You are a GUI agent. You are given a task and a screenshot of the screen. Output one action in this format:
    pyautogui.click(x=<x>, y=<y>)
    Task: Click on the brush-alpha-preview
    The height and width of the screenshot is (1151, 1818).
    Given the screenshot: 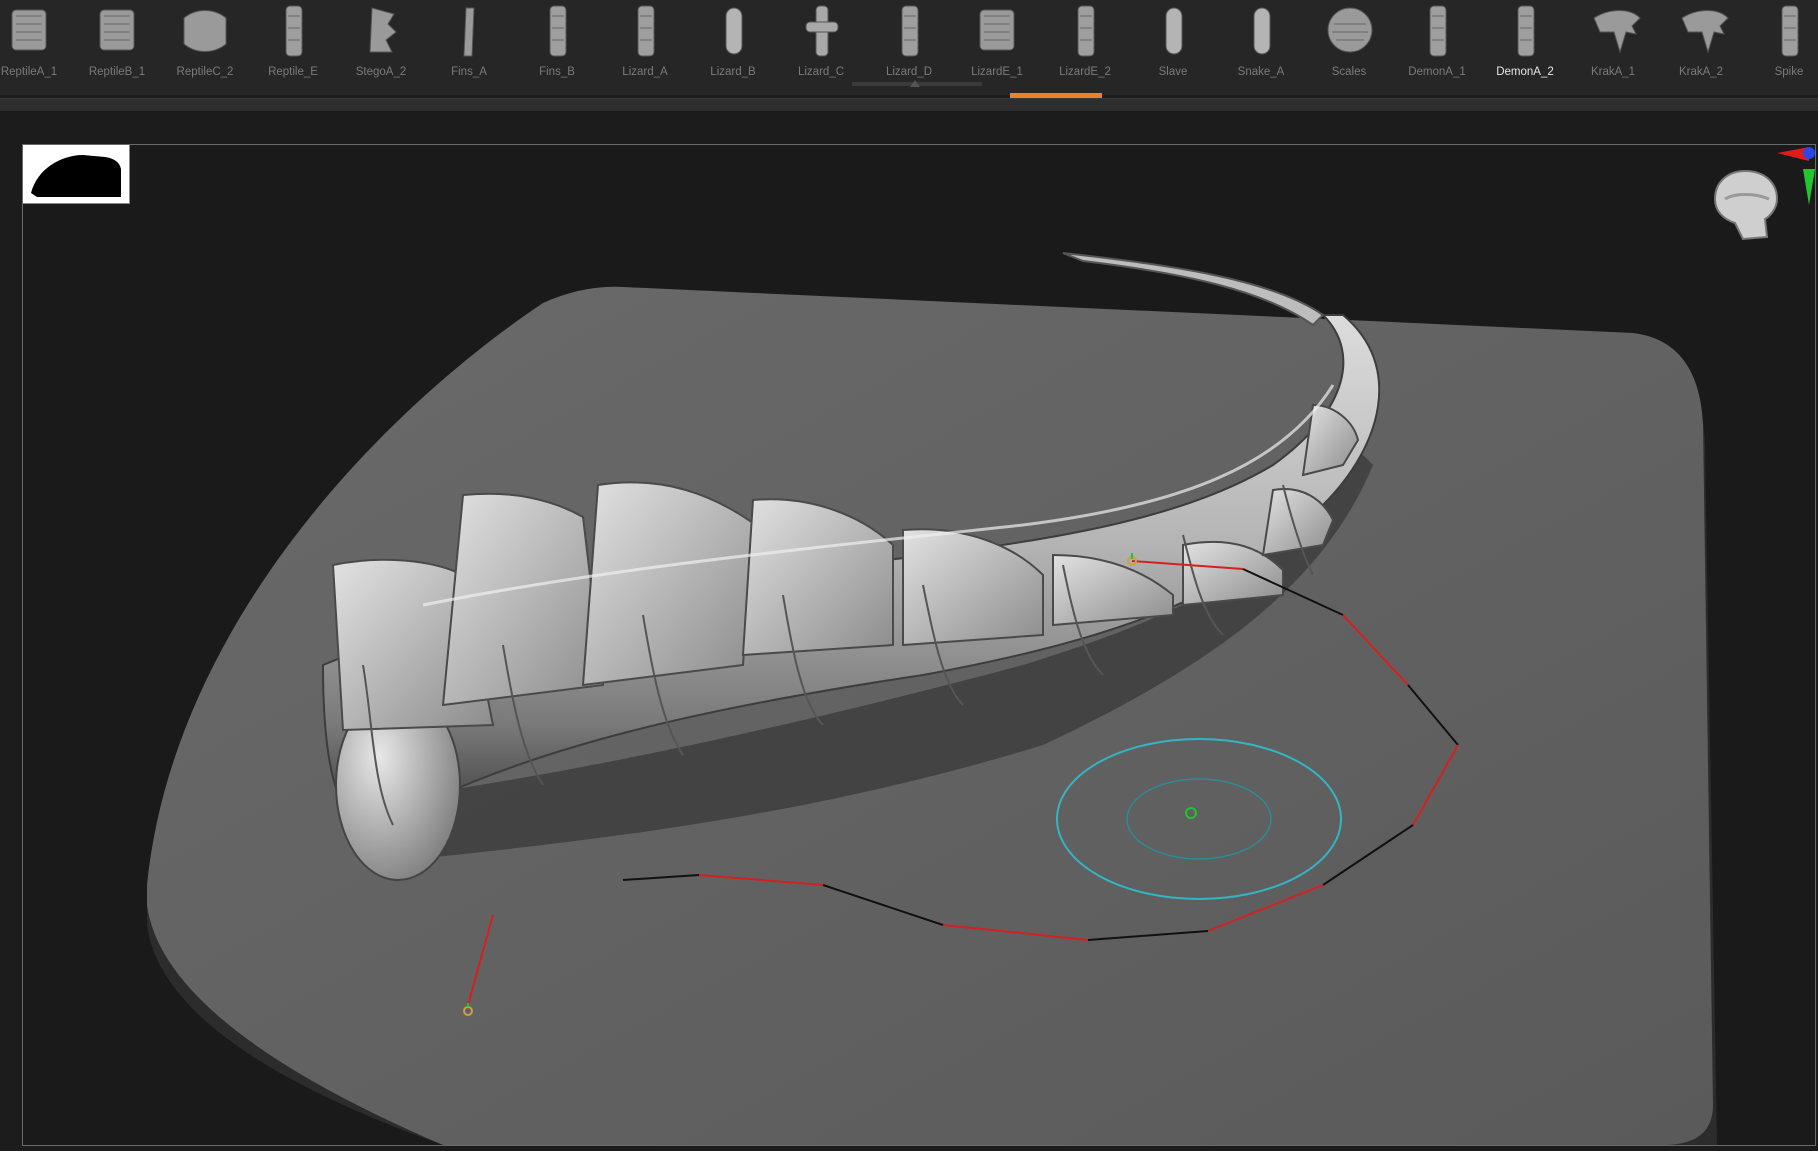 What is the action you would take?
    pyautogui.click(x=76, y=174)
    